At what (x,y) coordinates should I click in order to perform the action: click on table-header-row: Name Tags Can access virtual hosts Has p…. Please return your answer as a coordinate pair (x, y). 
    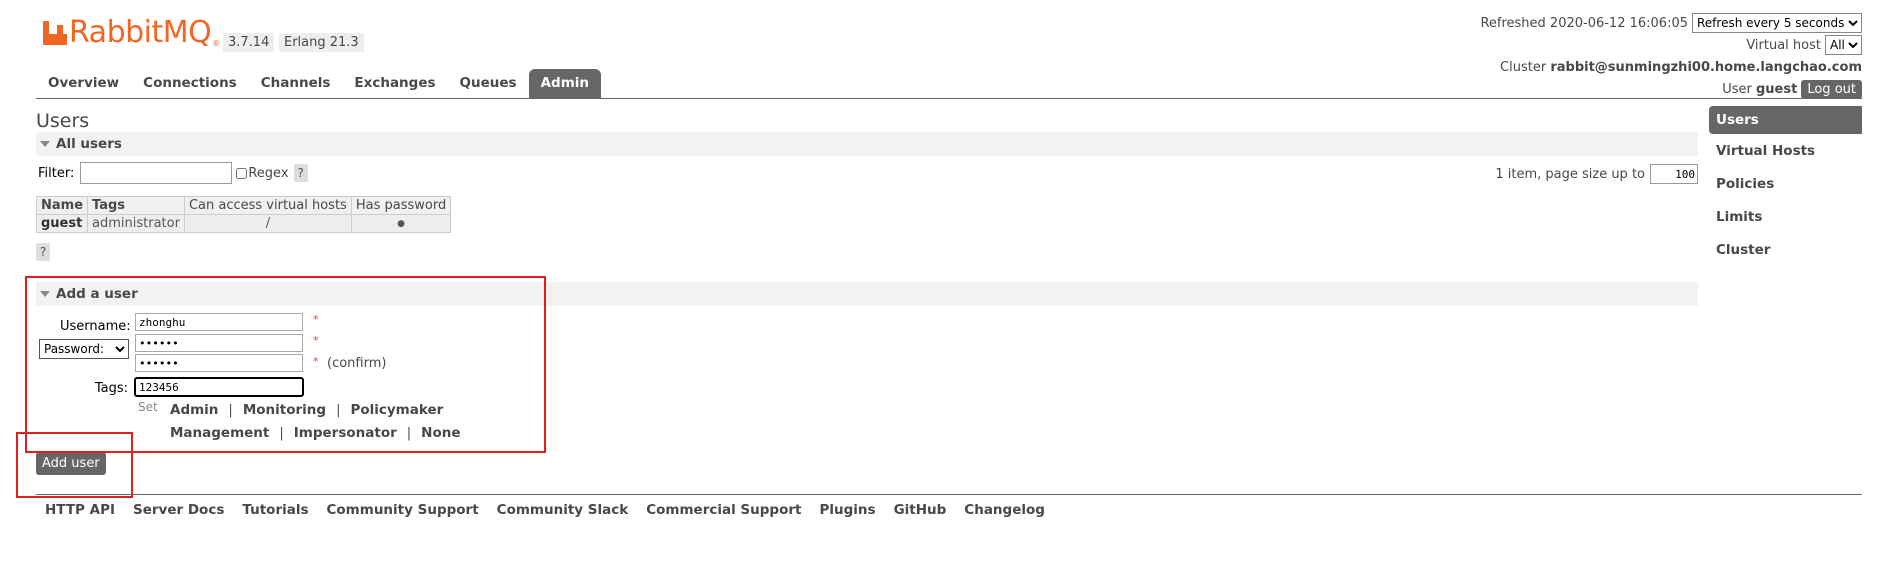
    Looking at the image, I should click on (243, 205).